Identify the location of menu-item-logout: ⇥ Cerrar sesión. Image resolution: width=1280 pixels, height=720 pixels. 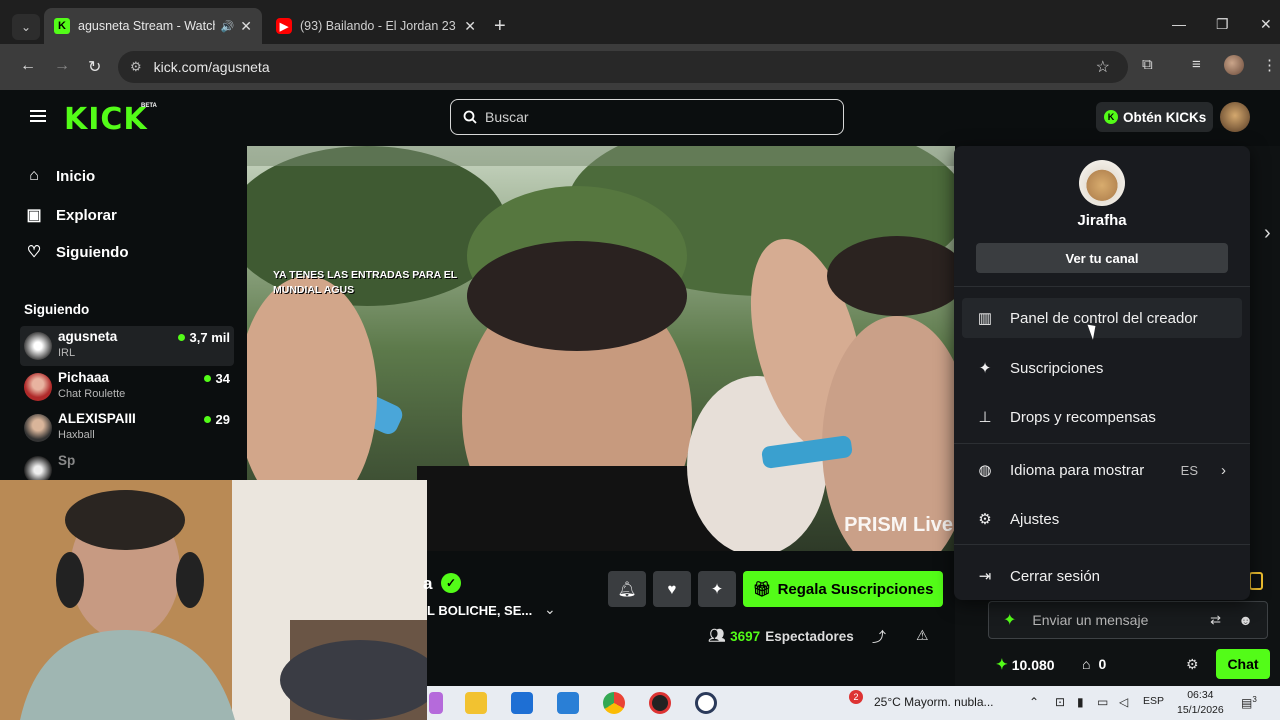
(1102, 576).